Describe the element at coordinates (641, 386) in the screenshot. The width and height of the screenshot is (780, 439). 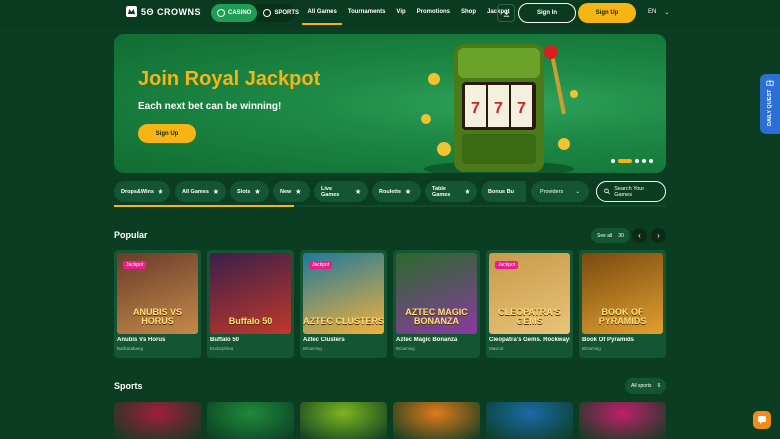
I see `all-sports-label: All sports` at that location.